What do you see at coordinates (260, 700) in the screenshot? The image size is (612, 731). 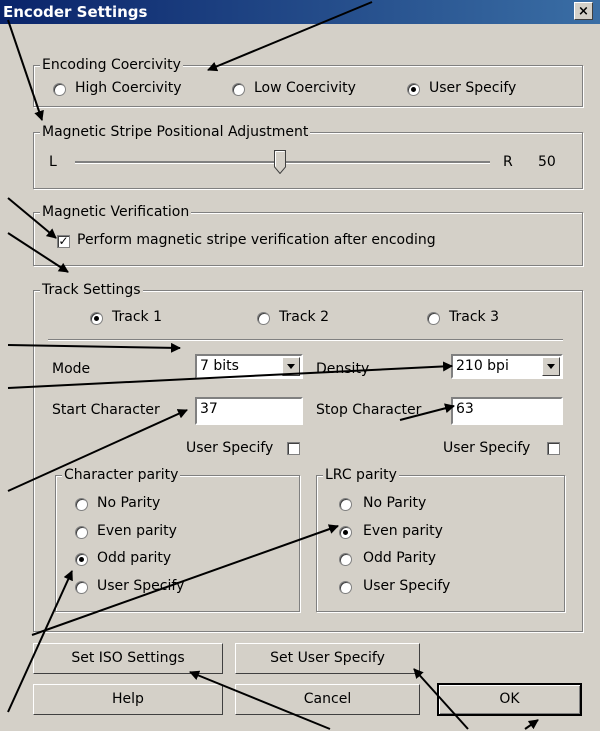 I see `arrow-set-iso` at bounding box center [260, 700].